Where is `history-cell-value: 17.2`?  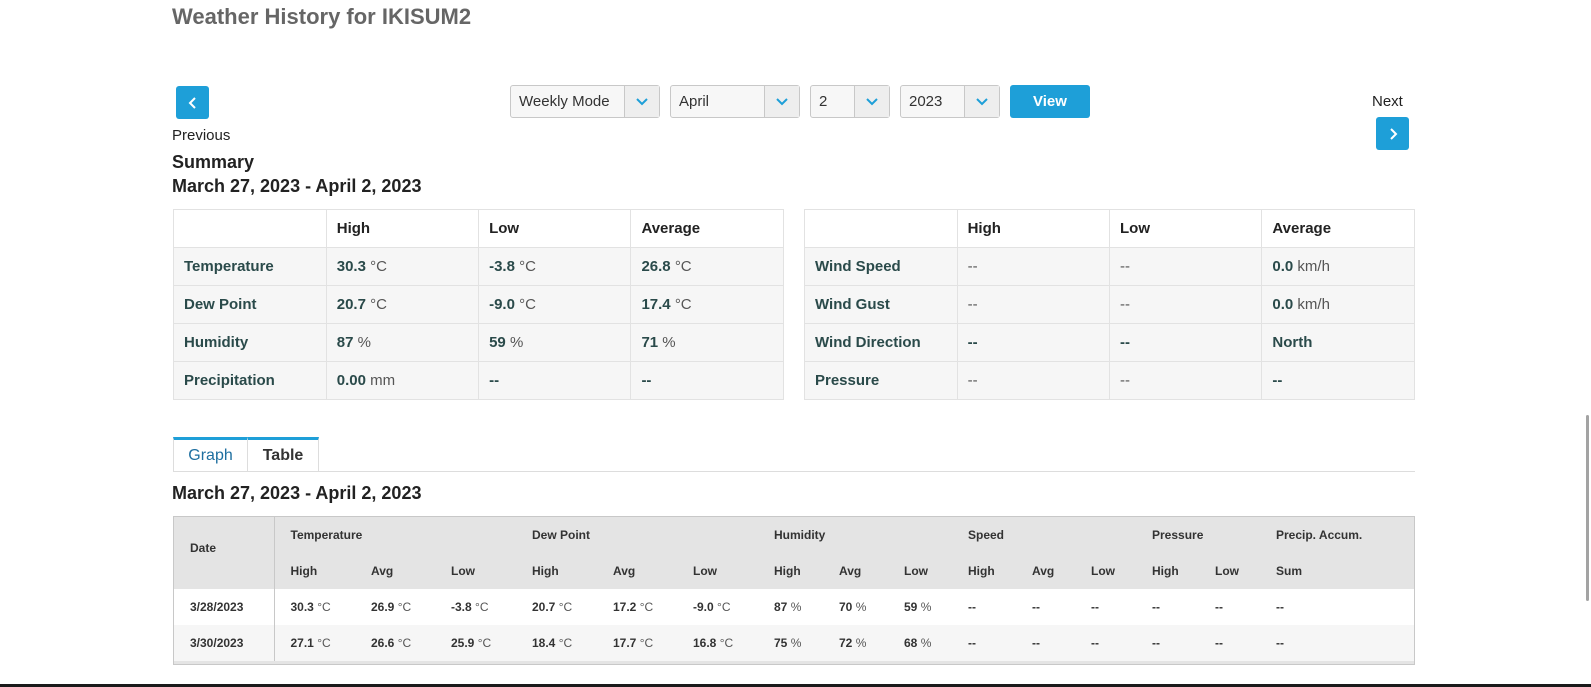
history-cell-value: 17.2 is located at coordinates (625, 607).